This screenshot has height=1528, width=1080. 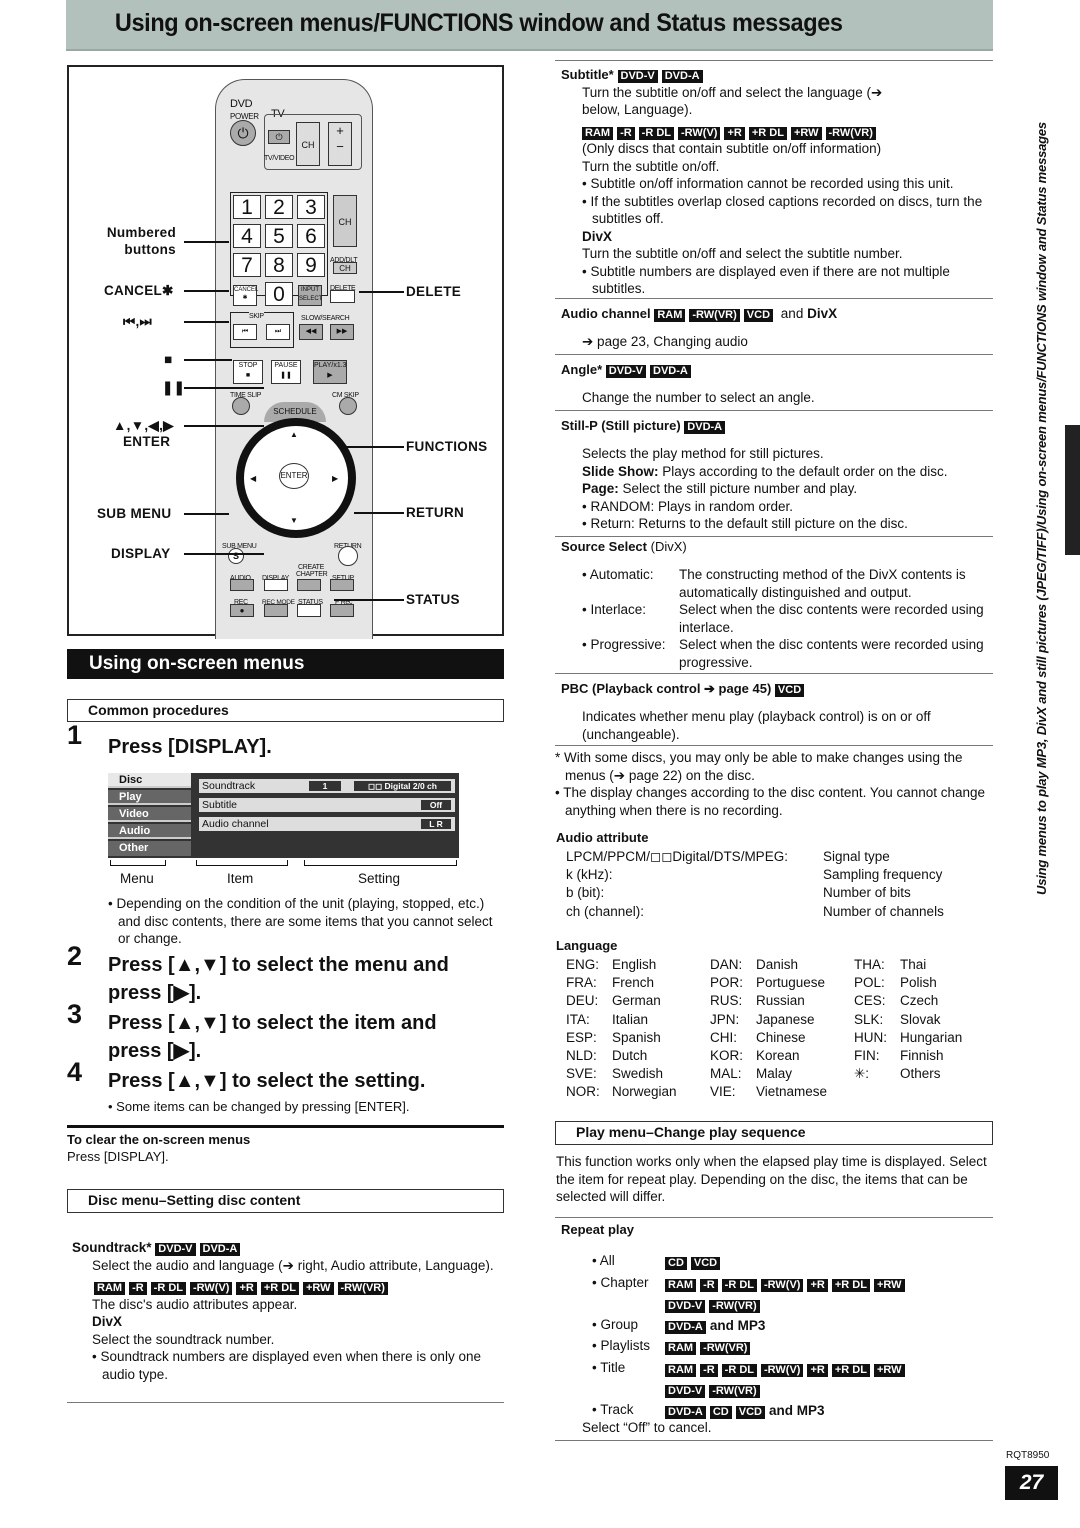 I want to click on attr-key: LPCM/PPCM/◻◻Digital/DTS/MPEG:, so click(x=677, y=856).